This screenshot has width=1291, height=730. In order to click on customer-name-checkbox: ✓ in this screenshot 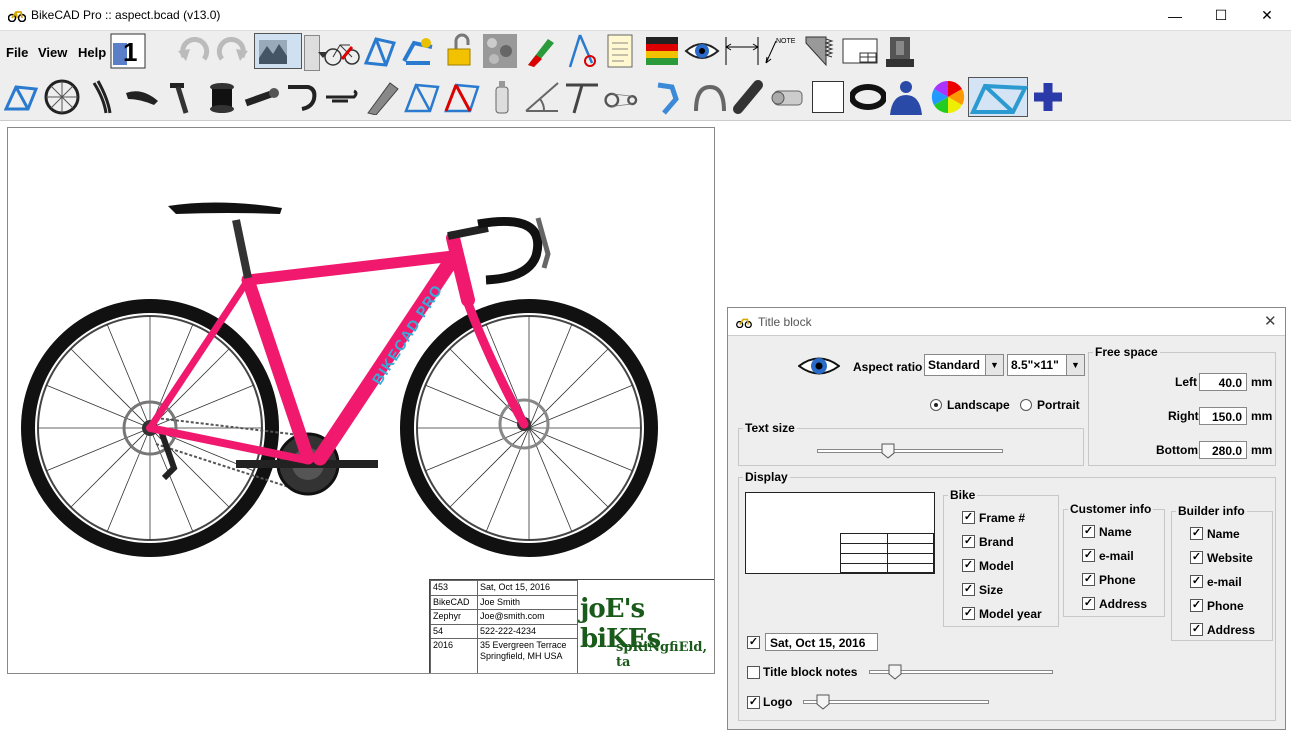, I will do `click(1088, 531)`.